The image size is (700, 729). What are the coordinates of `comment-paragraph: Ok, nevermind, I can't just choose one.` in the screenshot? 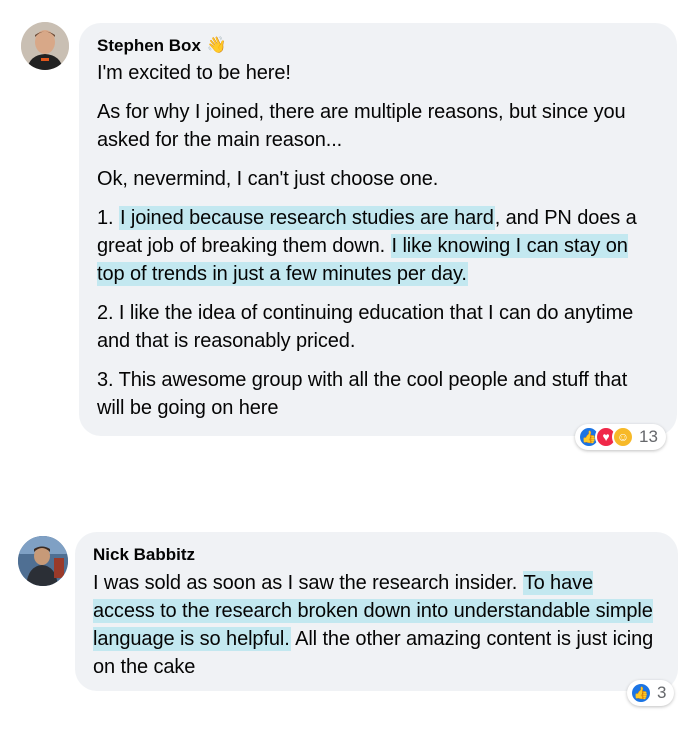 It's located at (378, 179).